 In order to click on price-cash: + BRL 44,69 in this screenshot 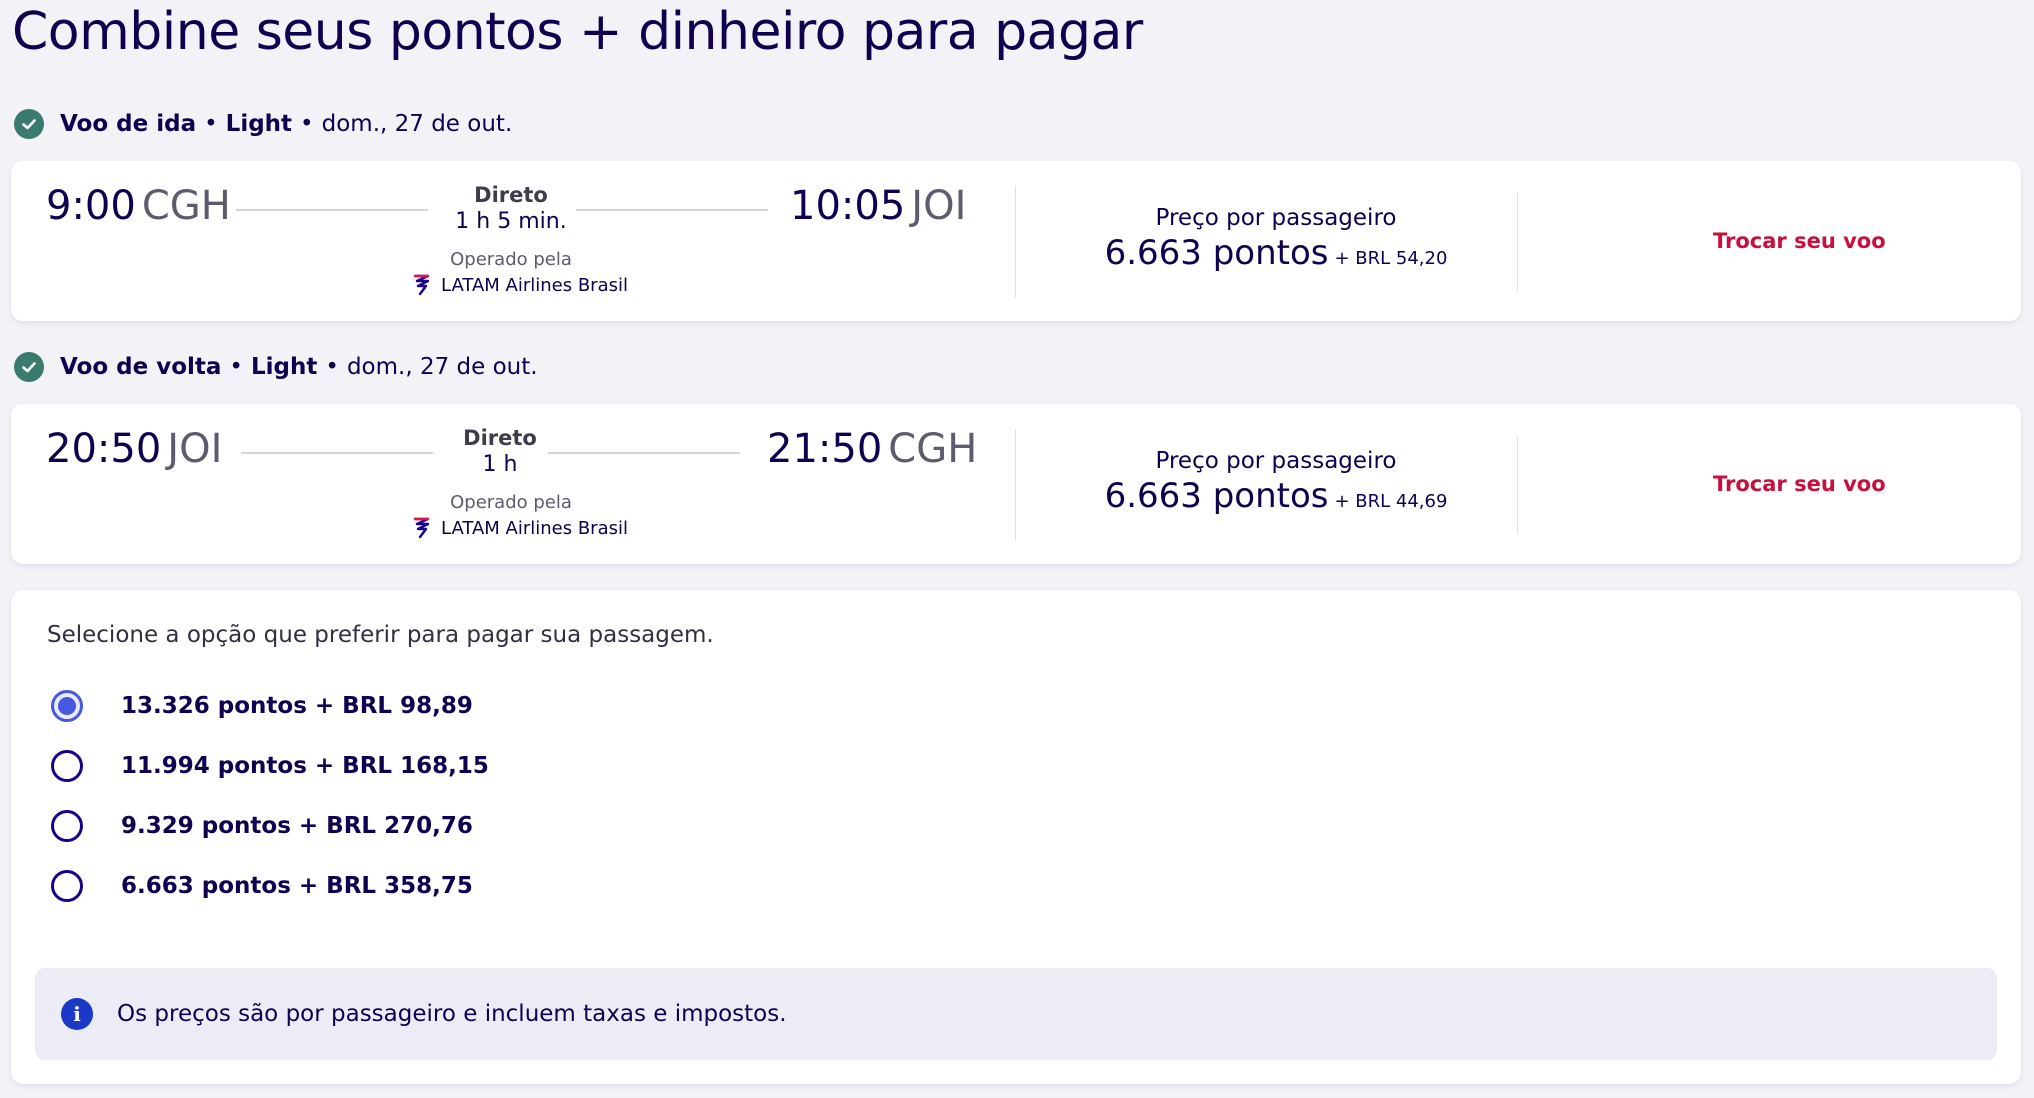, I will do `click(1391, 501)`.